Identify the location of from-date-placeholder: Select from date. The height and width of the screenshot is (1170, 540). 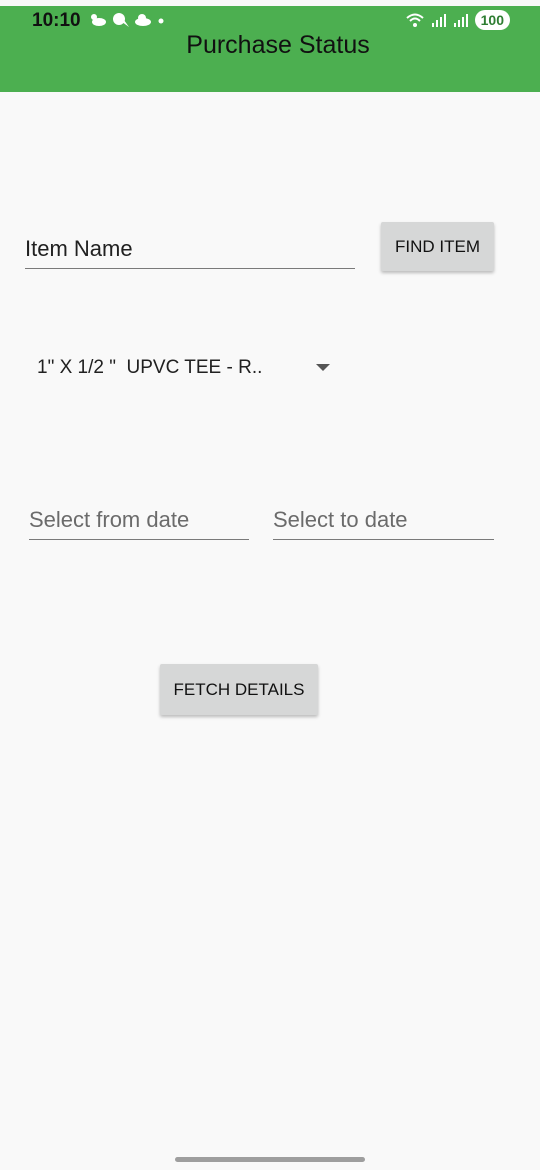
(109, 519).